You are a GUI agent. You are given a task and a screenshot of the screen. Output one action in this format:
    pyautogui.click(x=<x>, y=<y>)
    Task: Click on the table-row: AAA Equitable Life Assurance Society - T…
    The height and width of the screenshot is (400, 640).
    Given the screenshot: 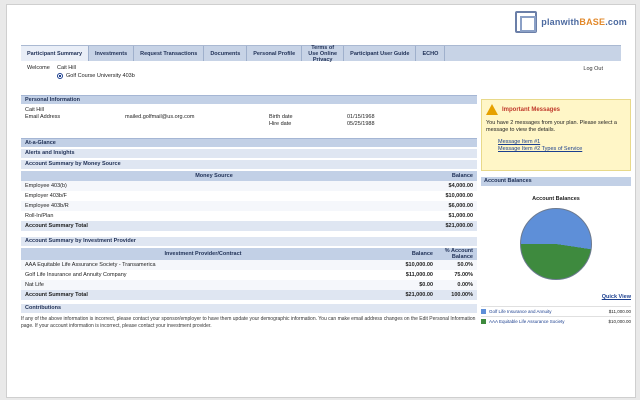 What is the action you would take?
    pyautogui.click(x=249, y=265)
    